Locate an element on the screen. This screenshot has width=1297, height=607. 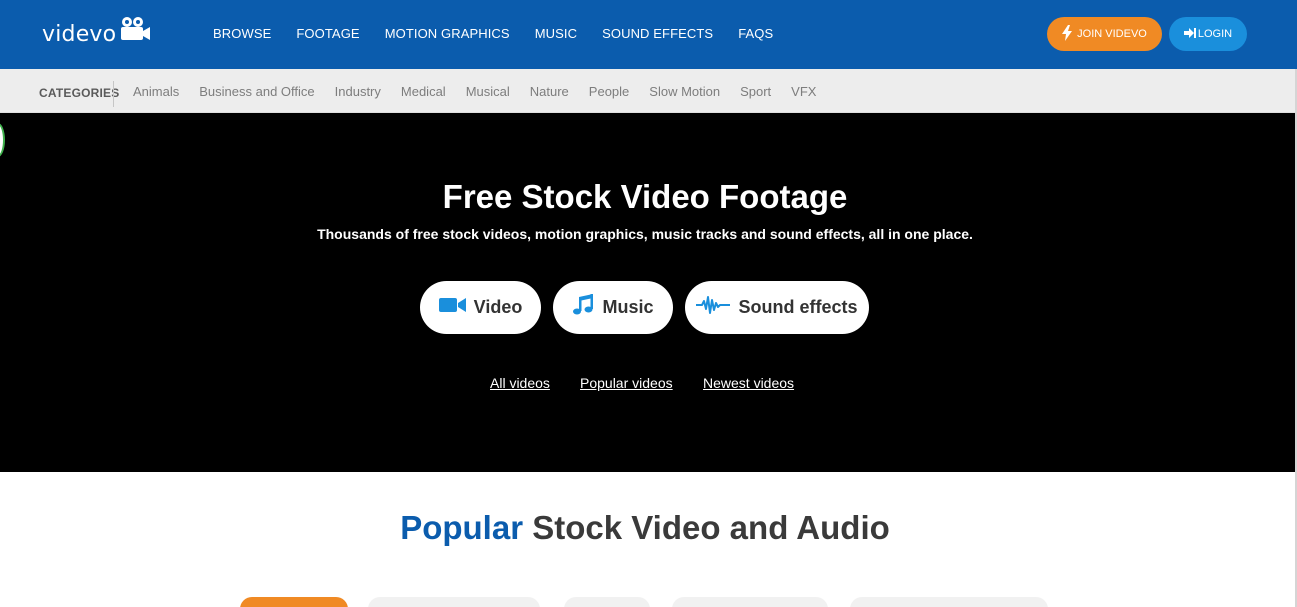
newest-videos-link: Newest videos is located at coordinates (748, 383).